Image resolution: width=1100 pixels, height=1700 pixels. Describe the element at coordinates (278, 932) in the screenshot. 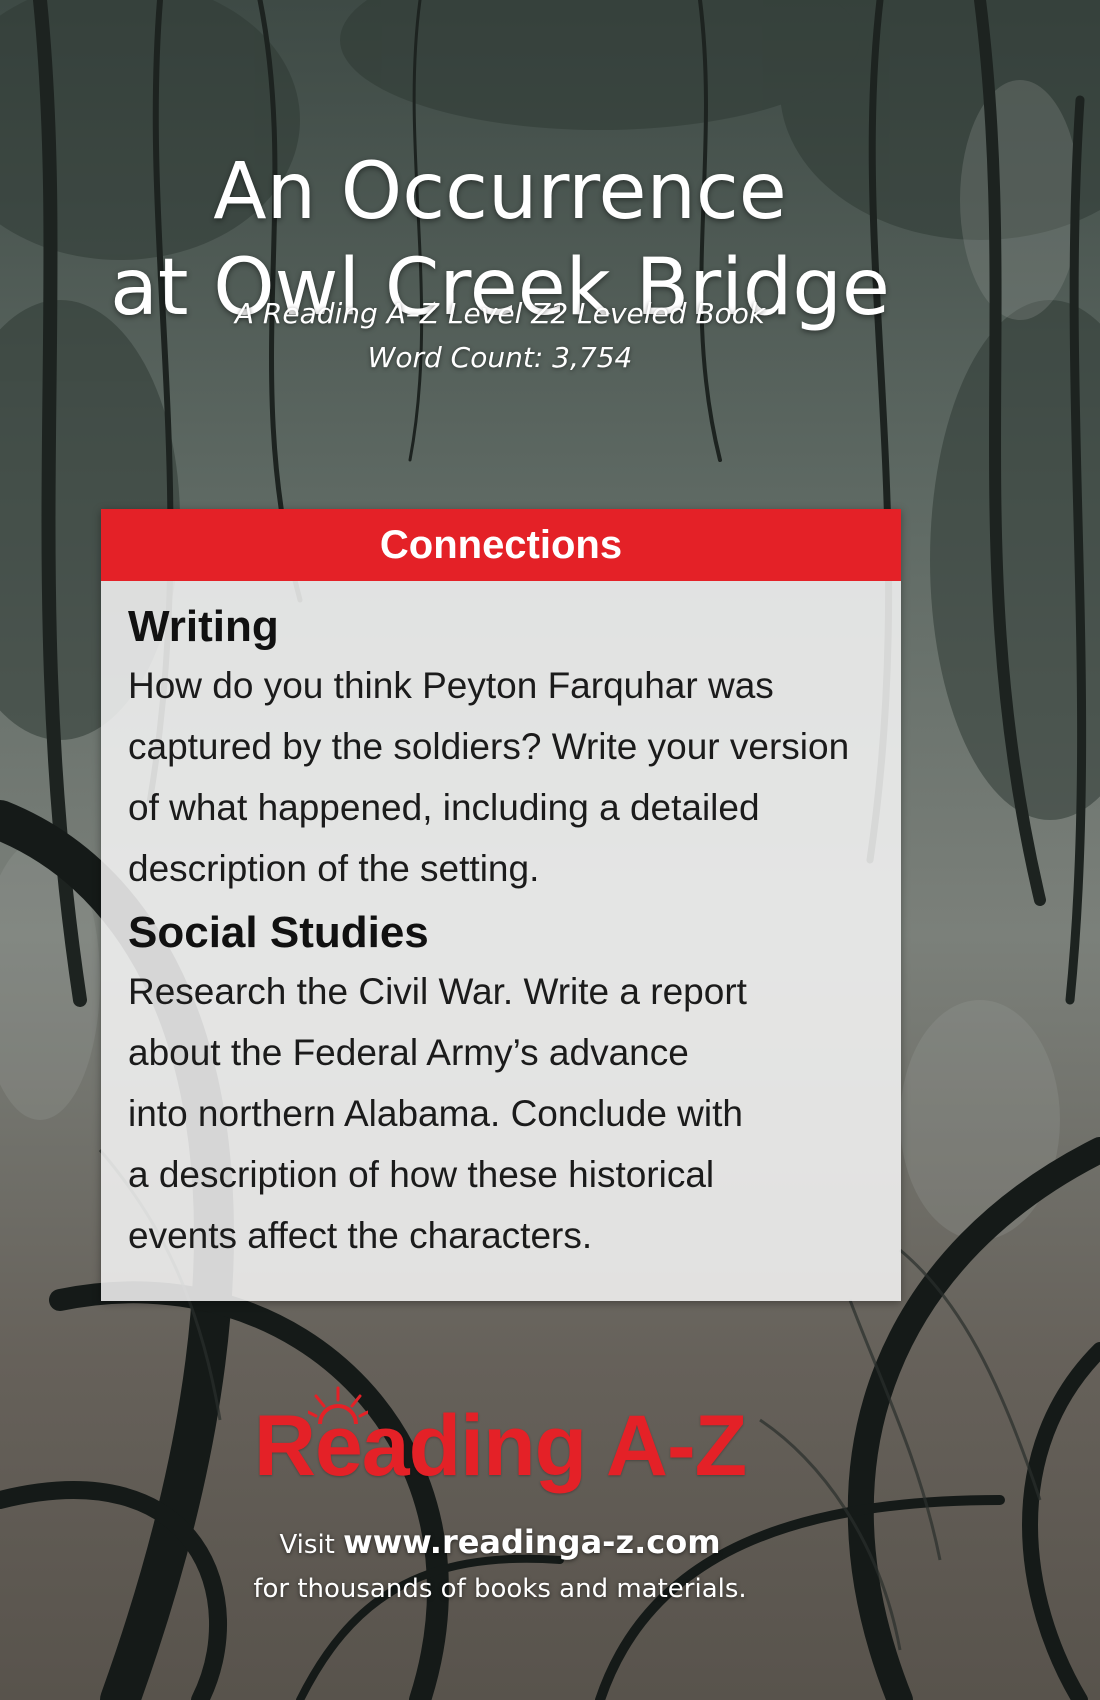

I see `social-studies-heading: Social Studies` at that location.